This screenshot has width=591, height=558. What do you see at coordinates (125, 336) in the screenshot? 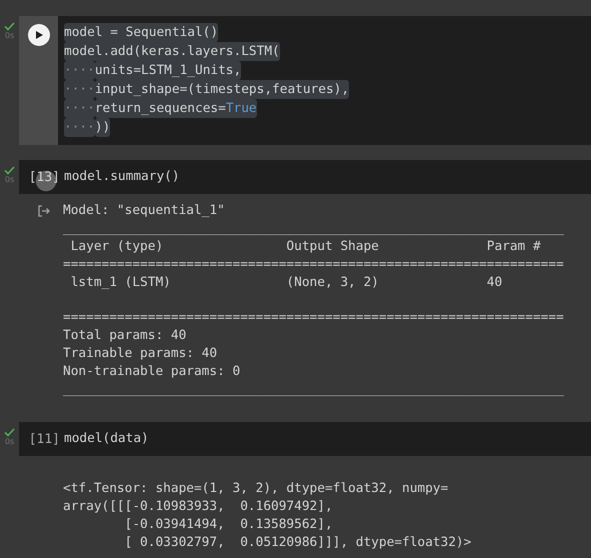
I see `output-line: Total params: 40` at bounding box center [125, 336].